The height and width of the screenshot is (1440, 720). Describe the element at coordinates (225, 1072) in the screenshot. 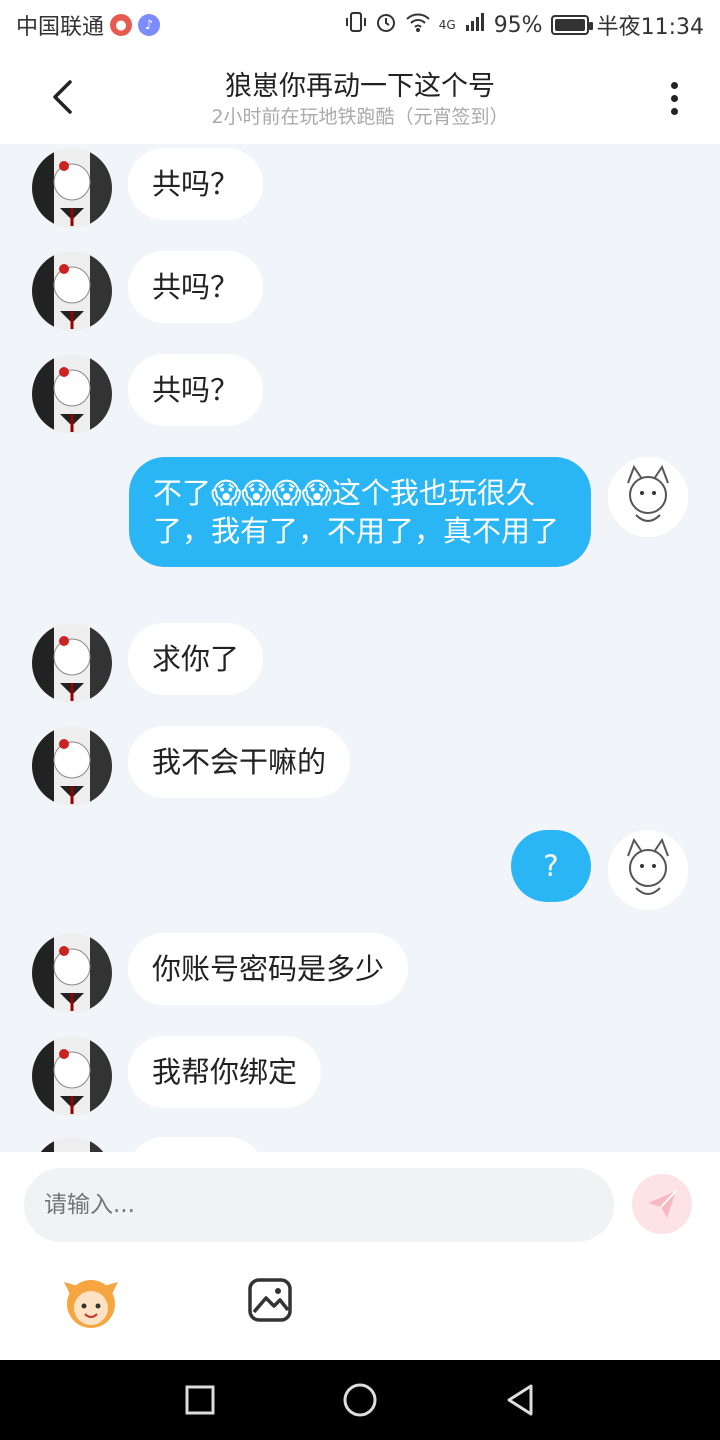

I see `message-bubble: 我帮你绑定` at that location.